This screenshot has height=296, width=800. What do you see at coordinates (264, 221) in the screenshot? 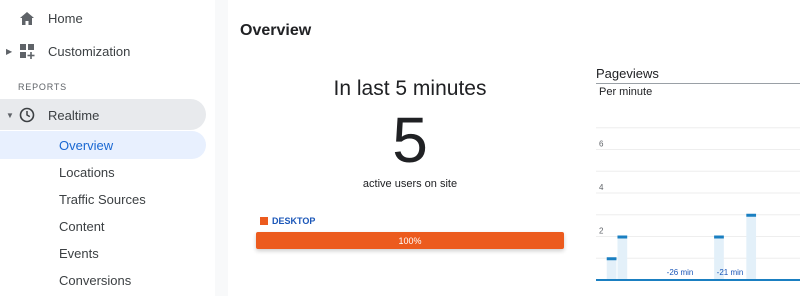
I see `desktop-swatch` at bounding box center [264, 221].